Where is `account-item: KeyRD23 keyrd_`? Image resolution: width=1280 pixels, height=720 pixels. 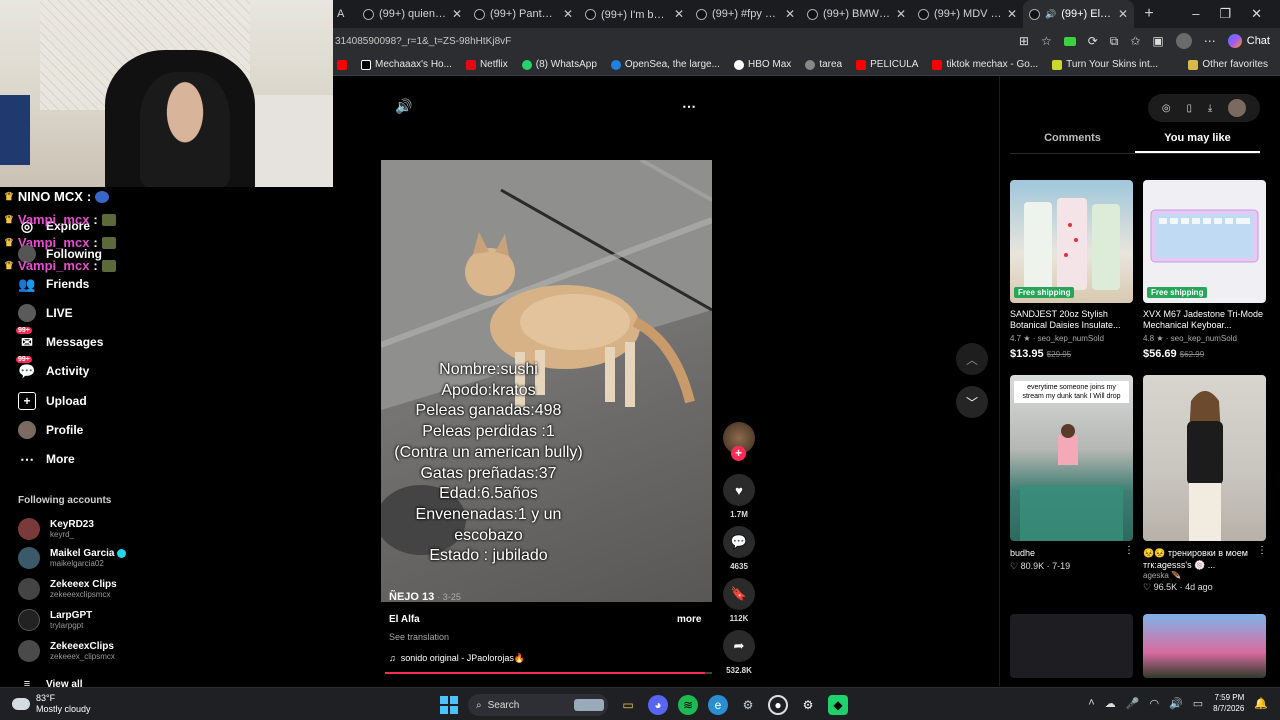 account-item: KeyRD23 keyrd_ is located at coordinates (56, 529).